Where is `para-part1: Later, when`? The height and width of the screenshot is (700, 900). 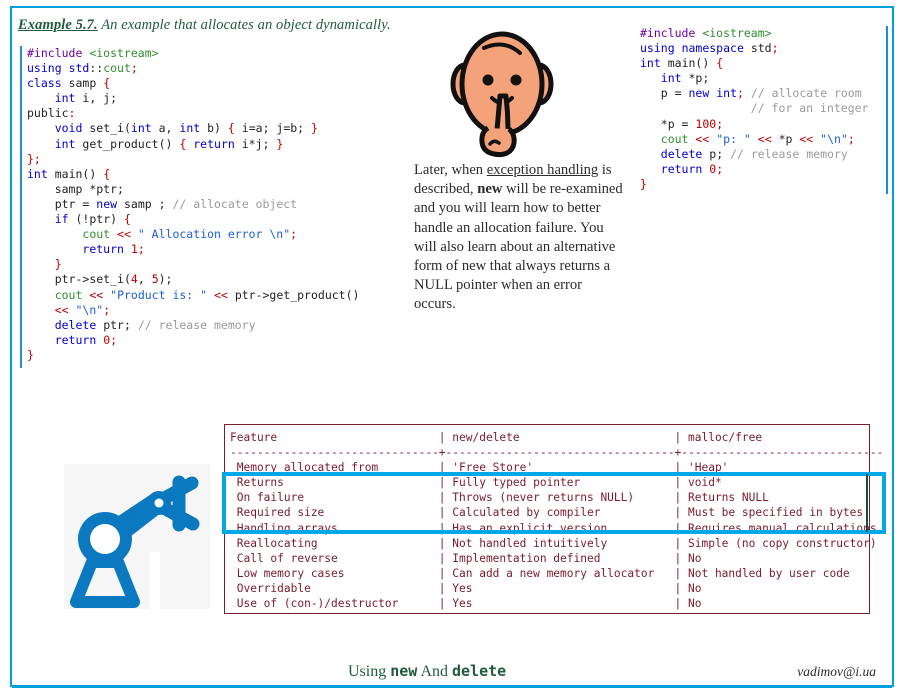 para-part1: Later, when is located at coordinates (450, 170).